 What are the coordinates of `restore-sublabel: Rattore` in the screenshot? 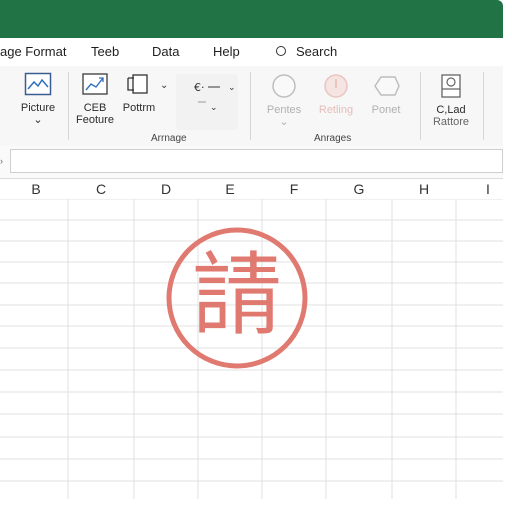 It's located at (451, 122).